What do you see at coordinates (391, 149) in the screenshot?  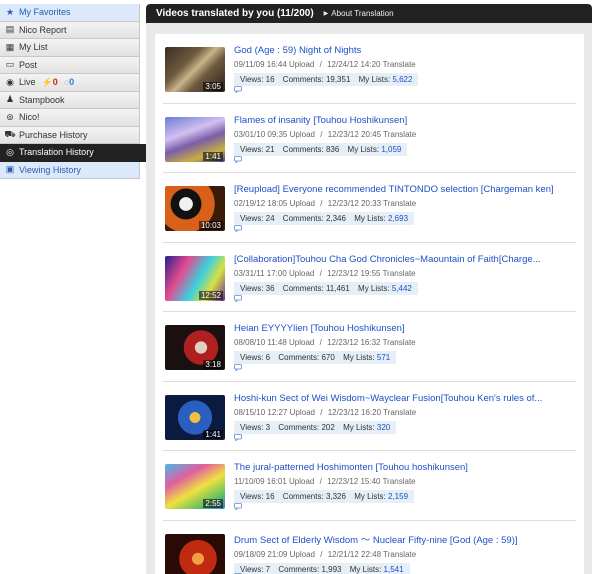 I see `mylists-count-link: 1,059` at bounding box center [391, 149].